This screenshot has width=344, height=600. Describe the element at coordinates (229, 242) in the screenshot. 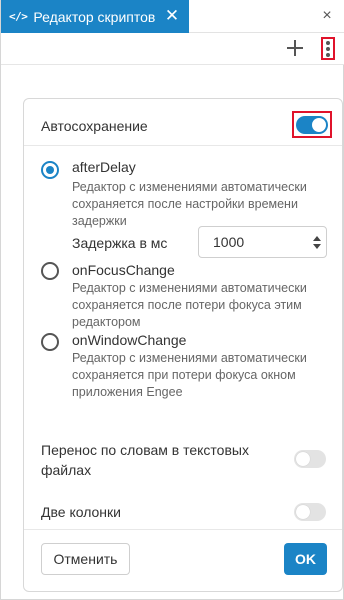

I see `delay-value: 1000` at that location.